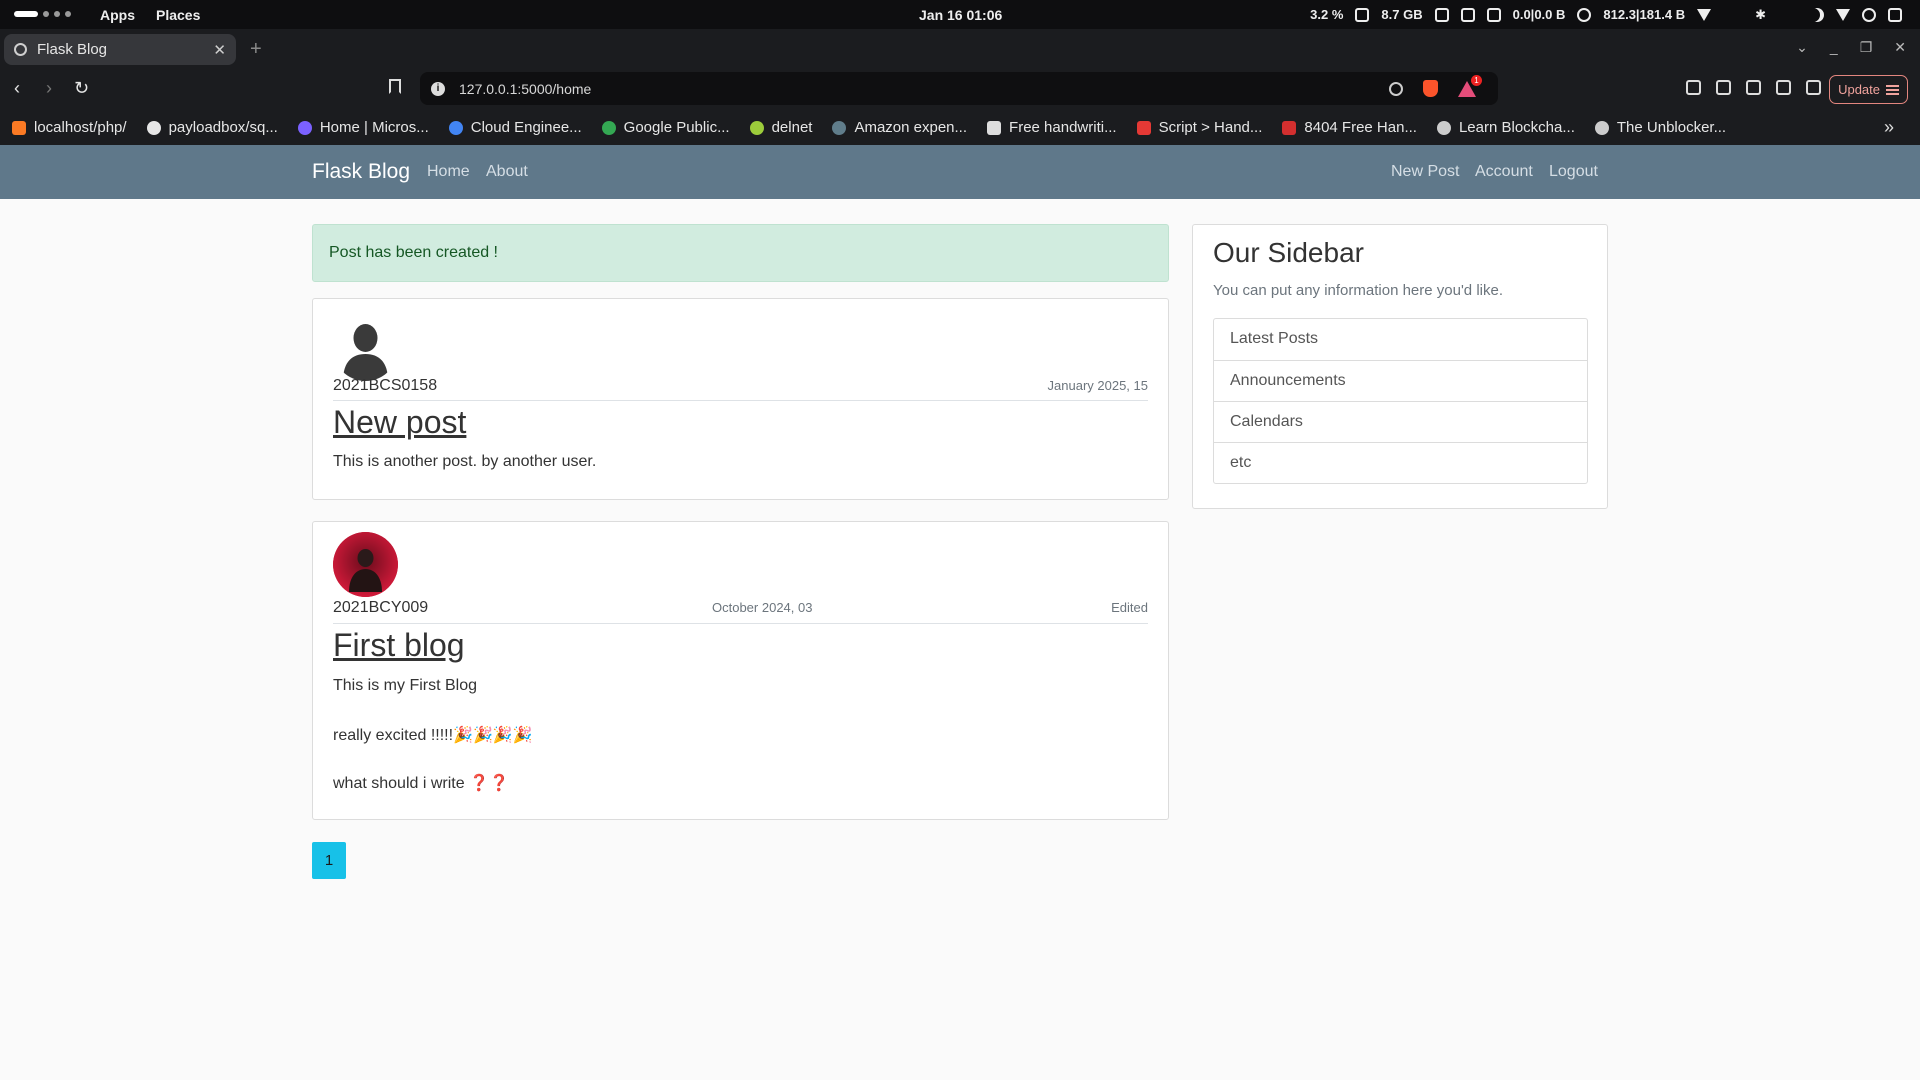  Describe the element at coordinates (1817, 15) in the screenshot. I see `night-light-icon` at that location.